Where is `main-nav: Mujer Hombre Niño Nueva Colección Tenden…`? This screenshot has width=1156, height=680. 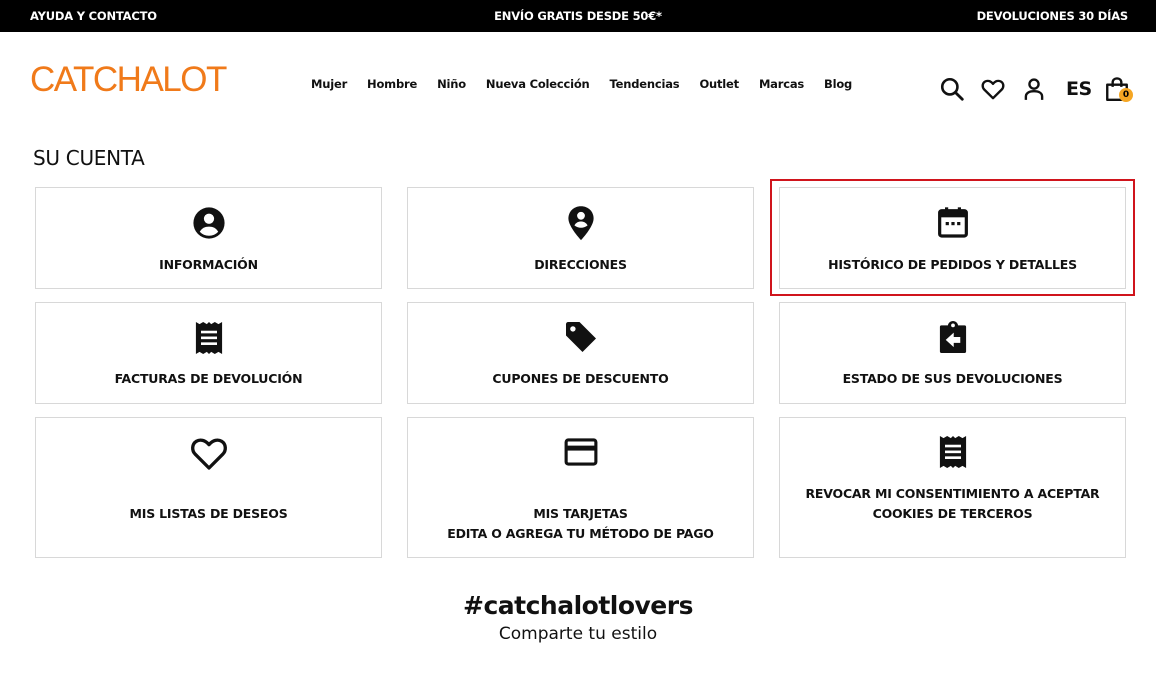 main-nav: Mujer Hombre Niño Nueva Colección Tenden… is located at coordinates (591, 84).